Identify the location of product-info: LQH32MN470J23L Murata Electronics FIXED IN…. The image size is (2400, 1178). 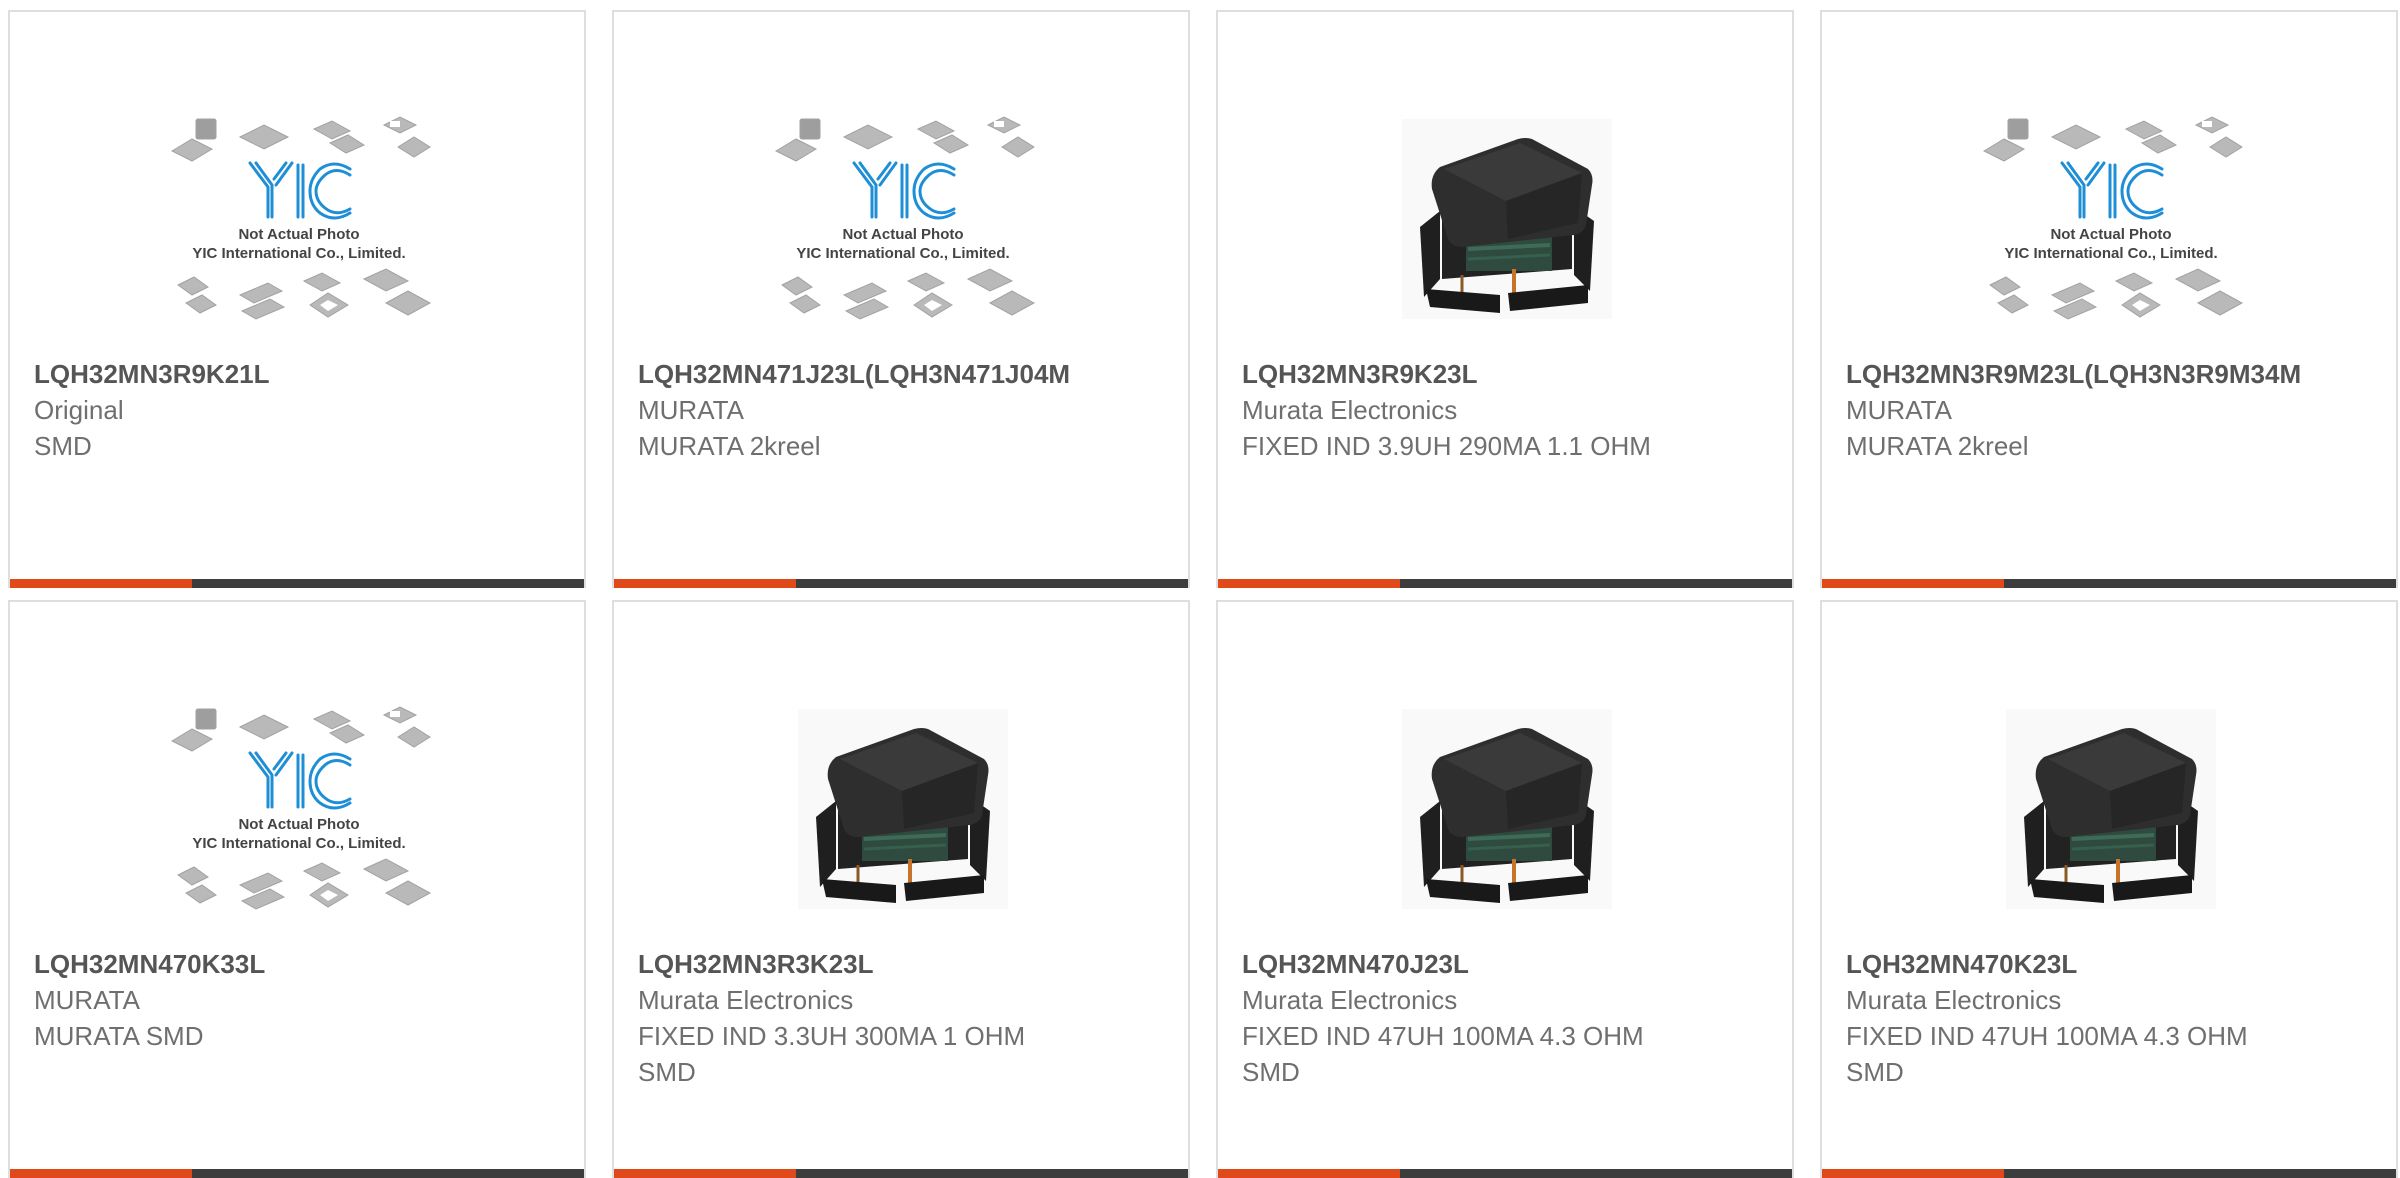
(1507, 1018).